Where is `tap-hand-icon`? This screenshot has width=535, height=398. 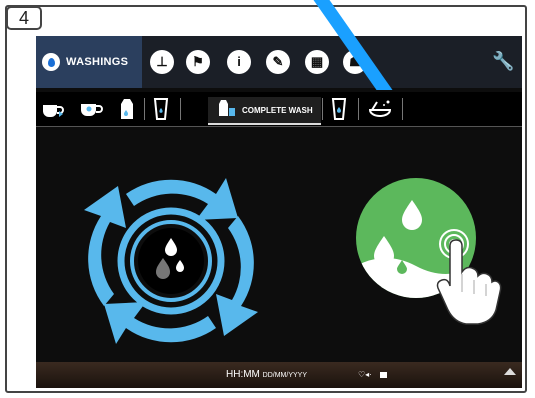
tap-hand-icon is located at coordinates (469, 277).